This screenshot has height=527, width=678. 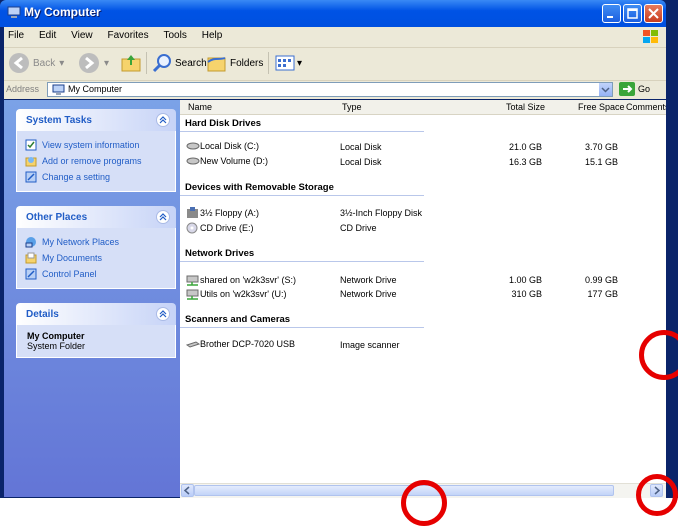 I want to click on folders-button: Folders, so click(x=234, y=63).